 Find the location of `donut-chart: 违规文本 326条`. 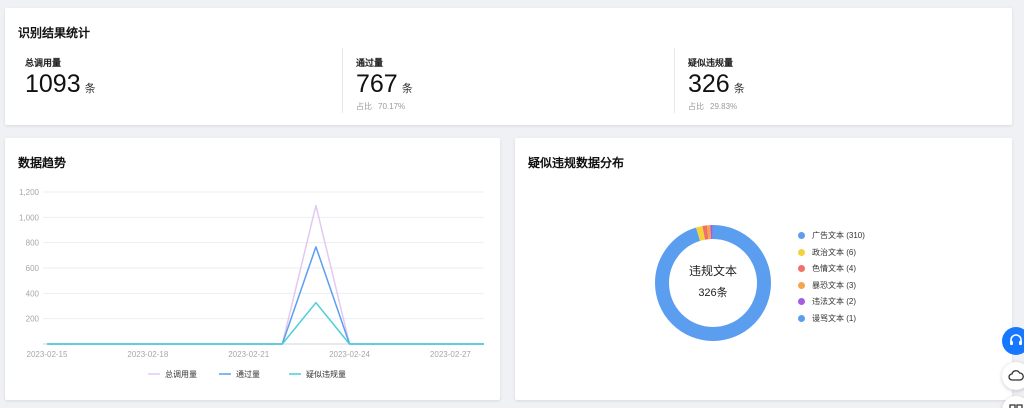

donut-chart: 违规文本 326条 is located at coordinates (713, 283).